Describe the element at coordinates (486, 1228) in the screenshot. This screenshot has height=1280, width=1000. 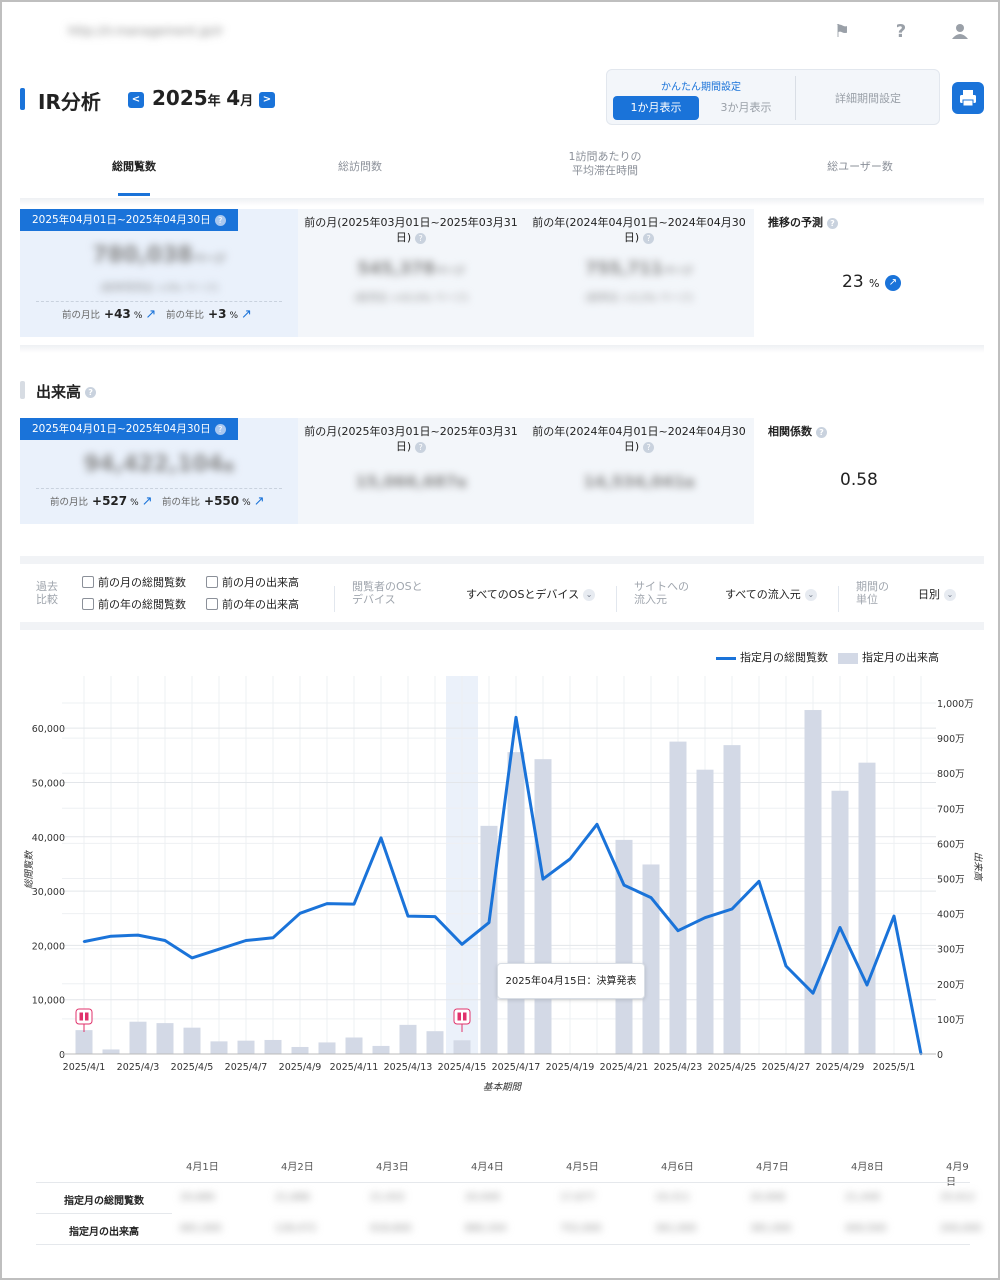
I see `table-cell: 880,344` at that location.